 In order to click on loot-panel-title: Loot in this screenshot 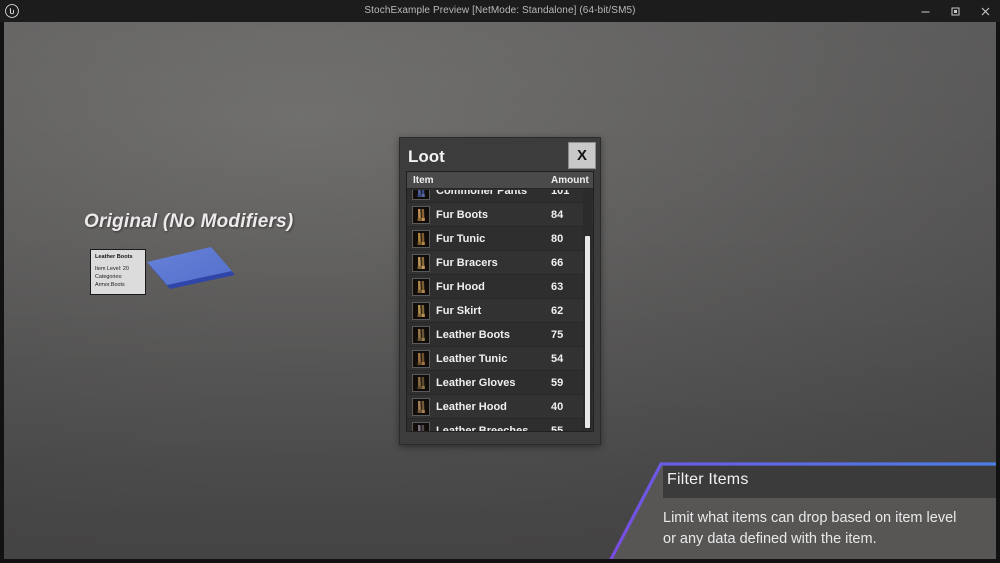, I will do `click(426, 156)`.